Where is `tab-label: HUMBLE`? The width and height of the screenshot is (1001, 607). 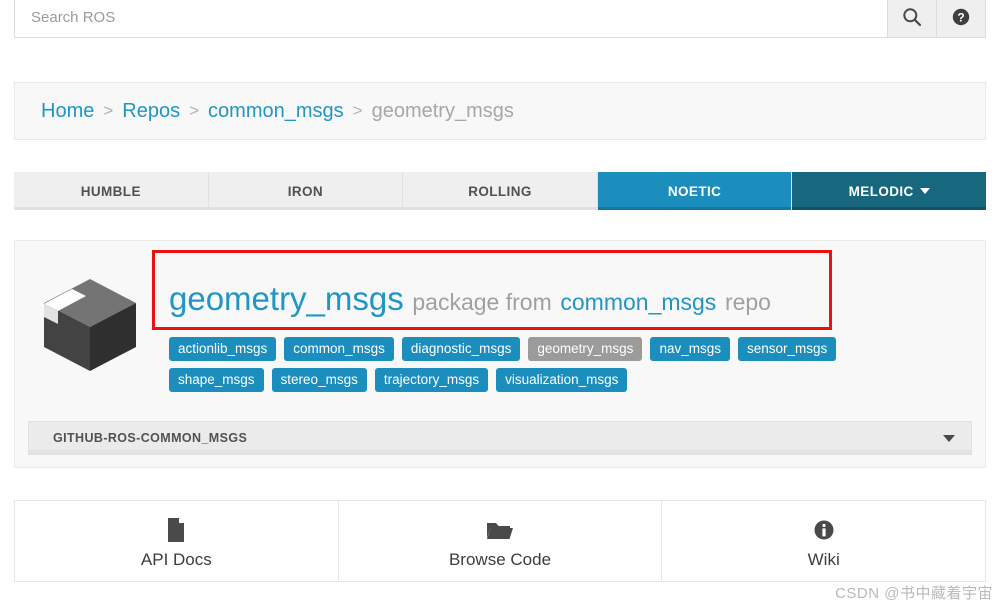
tab-label: HUMBLE is located at coordinates (110, 191).